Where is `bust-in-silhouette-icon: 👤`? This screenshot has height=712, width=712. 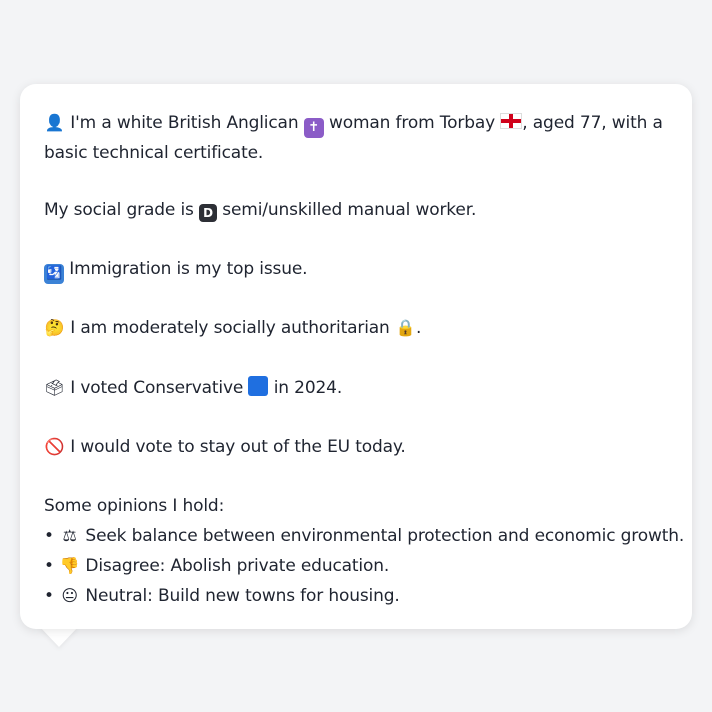
bust-in-silhouette-icon: 👤 is located at coordinates (54, 122).